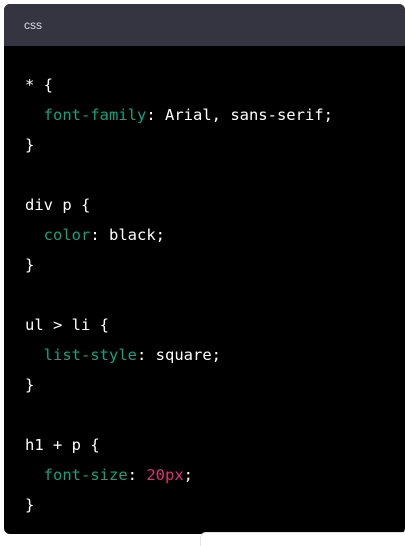  Describe the element at coordinates (215, 445) in the screenshot. I see `code-line: h1 + p {` at that location.